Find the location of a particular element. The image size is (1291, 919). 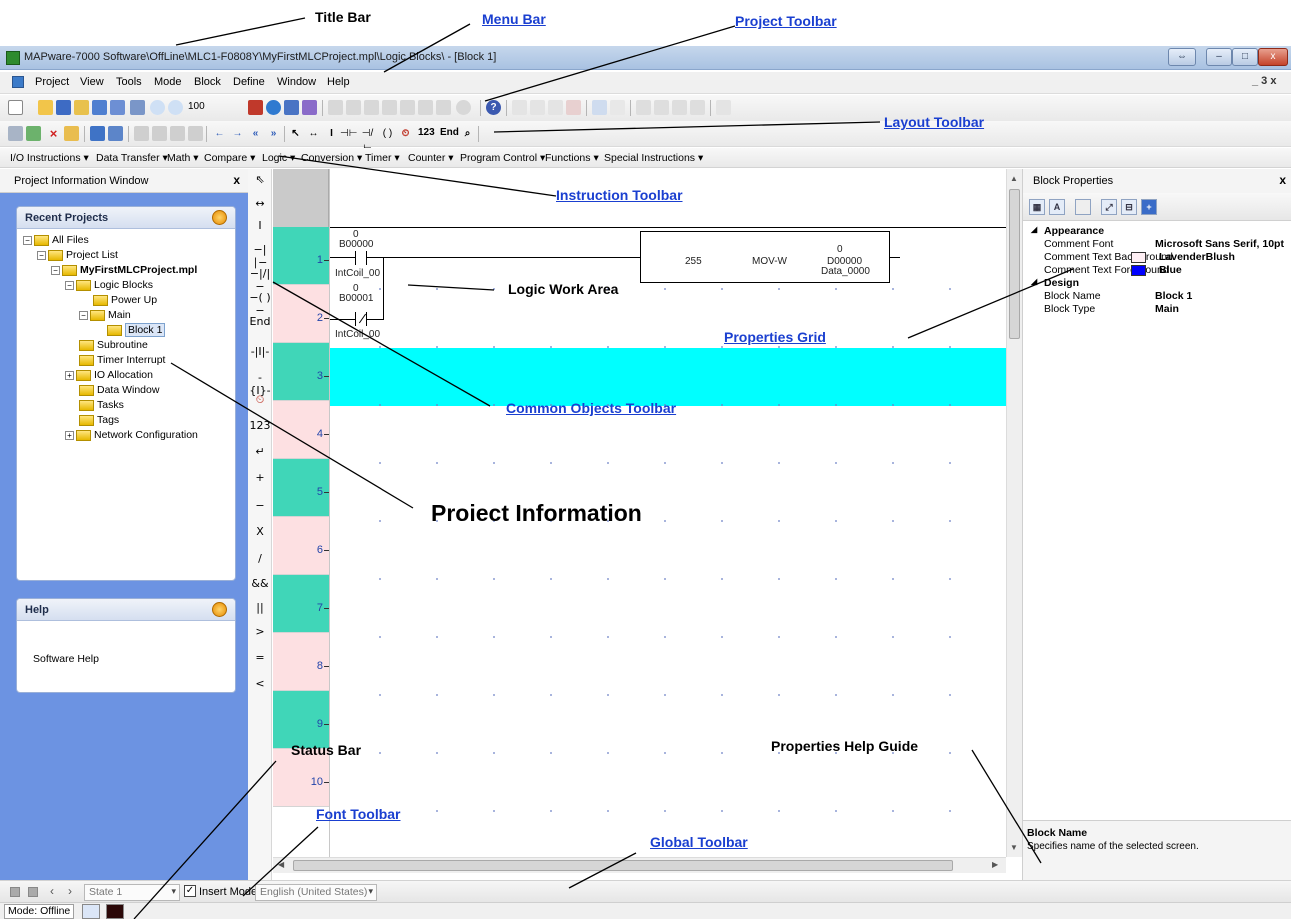

end-tool: End is located at coordinates (449, 132).